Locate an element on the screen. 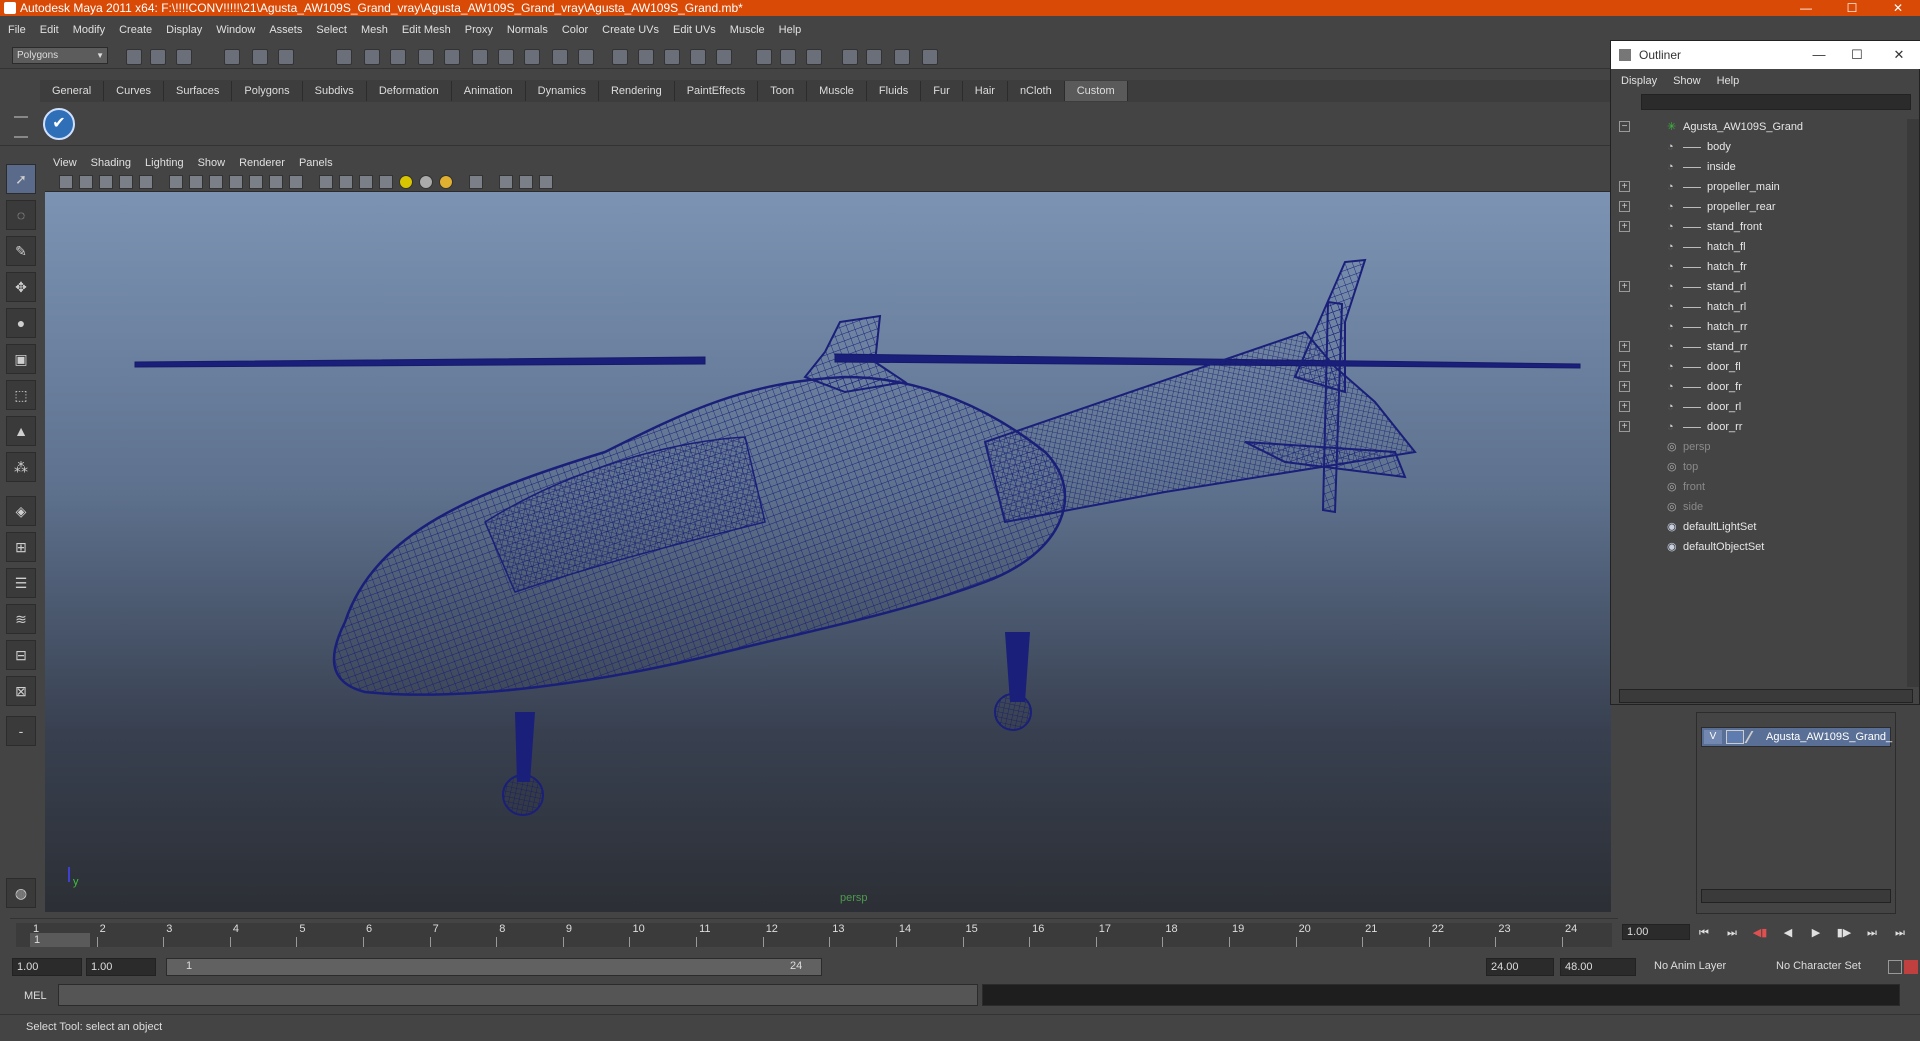 This screenshot has height=1041, width=1920. menu-edit-mesh: Edit Mesh is located at coordinates (426, 30).